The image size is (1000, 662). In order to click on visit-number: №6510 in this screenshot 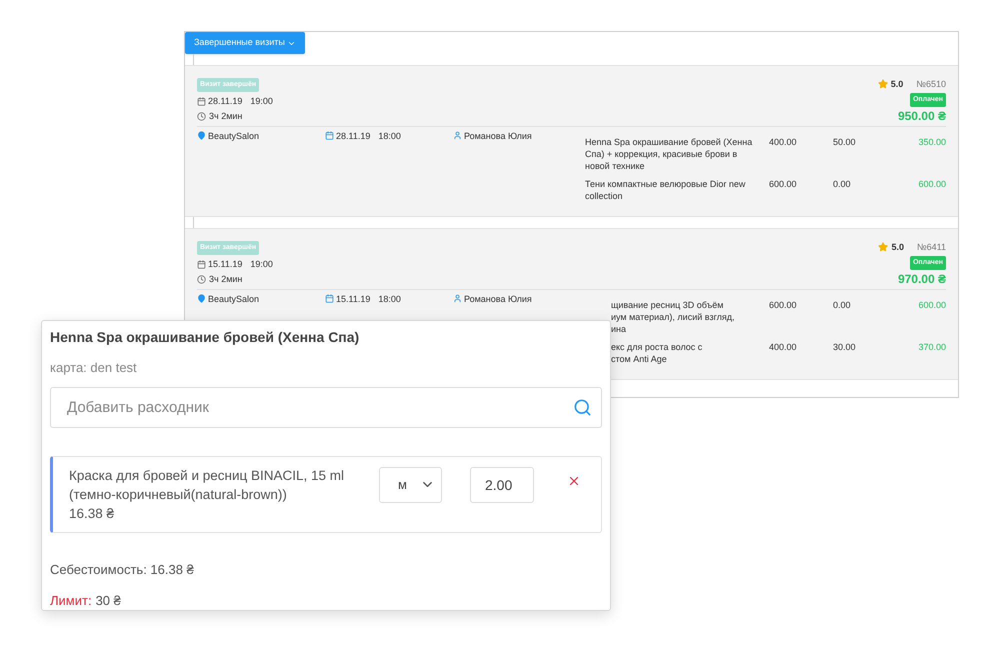, I will do `click(931, 84)`.